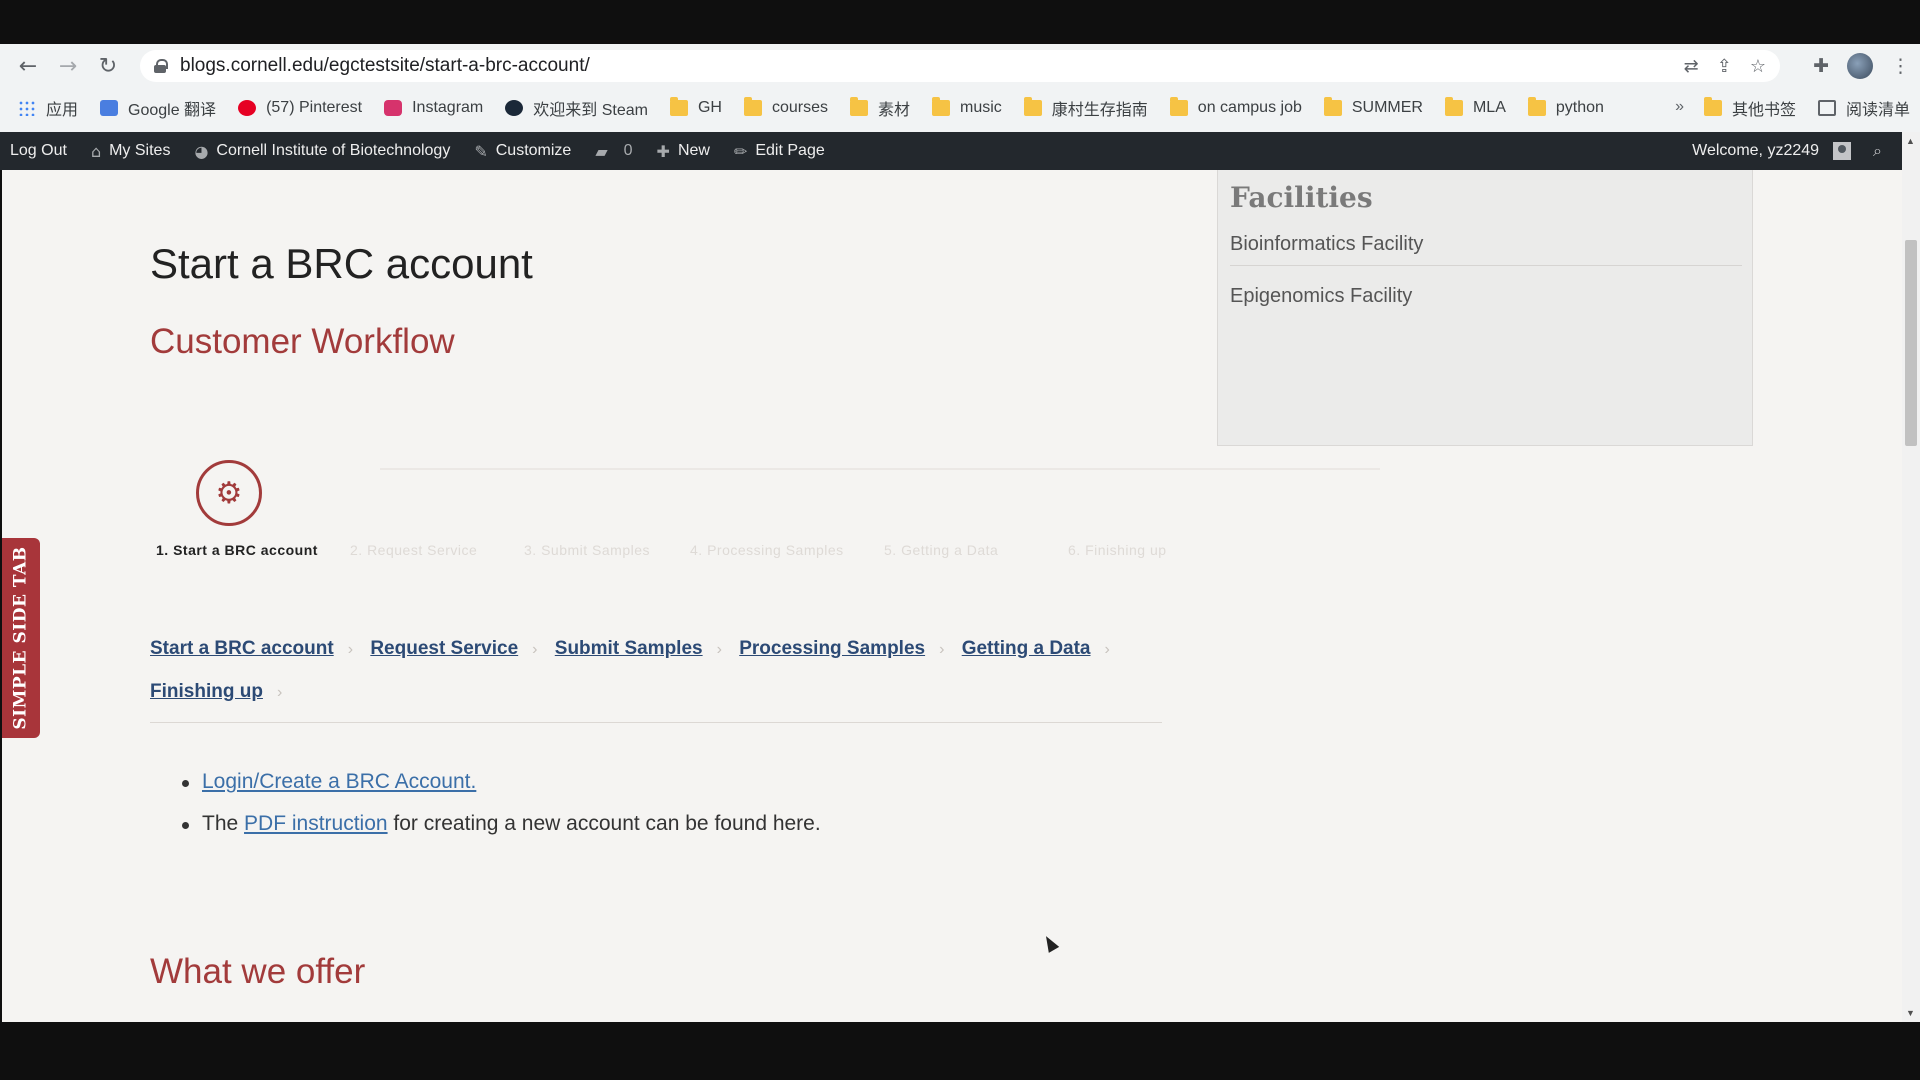 The image size is (1920, 1080). I want to click on login-create-account-link: Login/Create a BRC Account., so click(339, 781).